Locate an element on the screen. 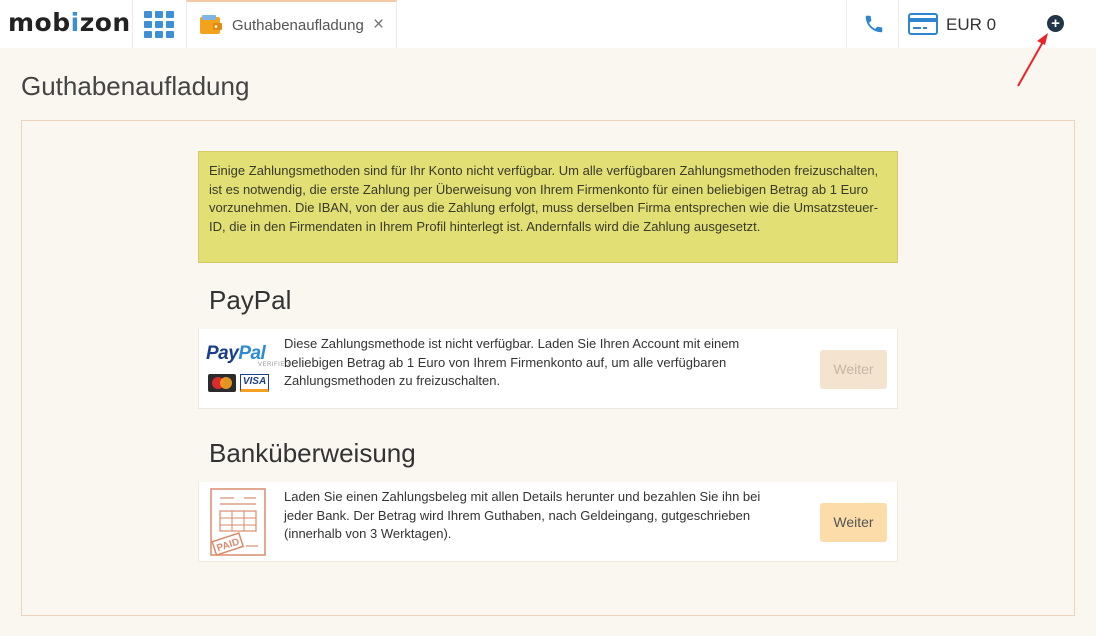 The height and width of the screenshot is (636, 1096). bank-transfer-continue-button: Weiter is located at coordinates (853, 522).